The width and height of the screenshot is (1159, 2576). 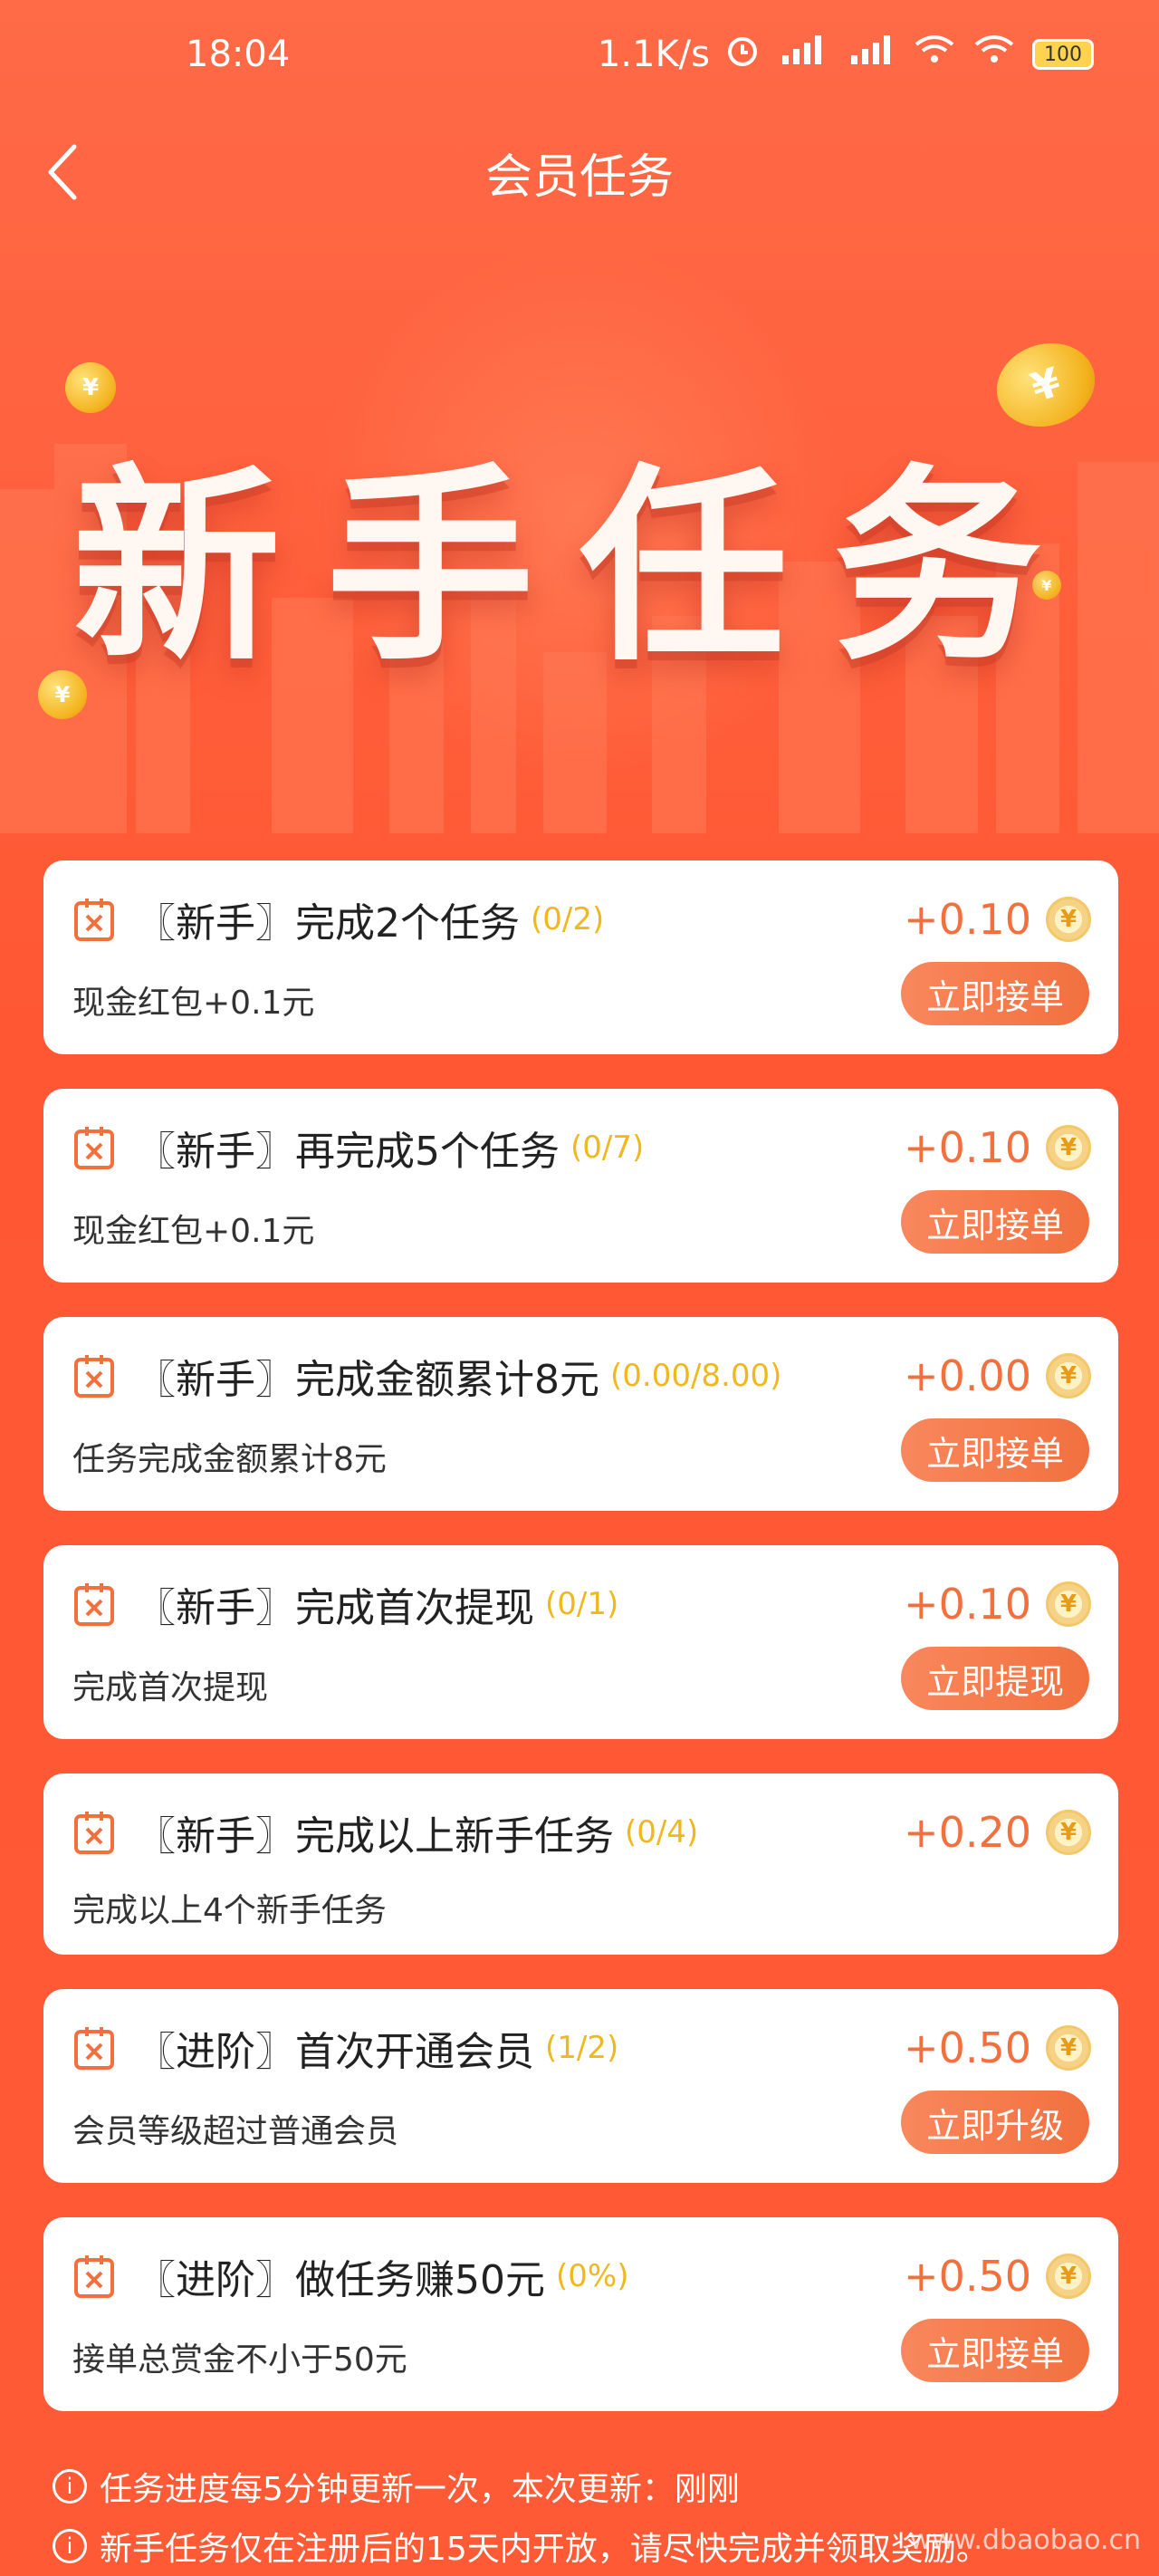 What do you see at coordinates (582, 1604) in the screenshot?
I see `task-progress: (0/1)` at bounding box center [582, 1604].